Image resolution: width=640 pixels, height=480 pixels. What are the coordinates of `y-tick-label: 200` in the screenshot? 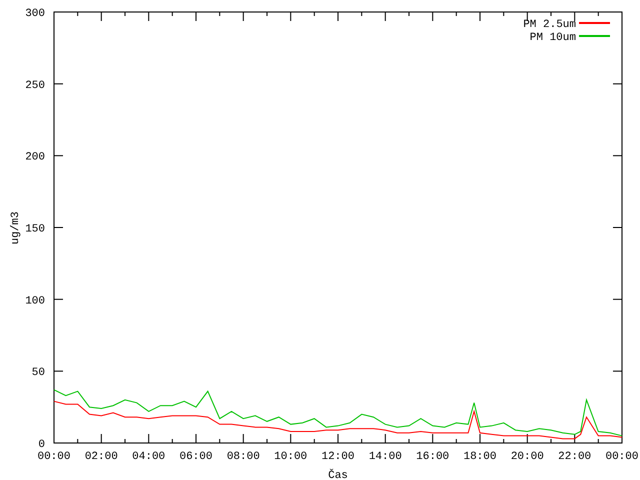 It's located at (35, 158).